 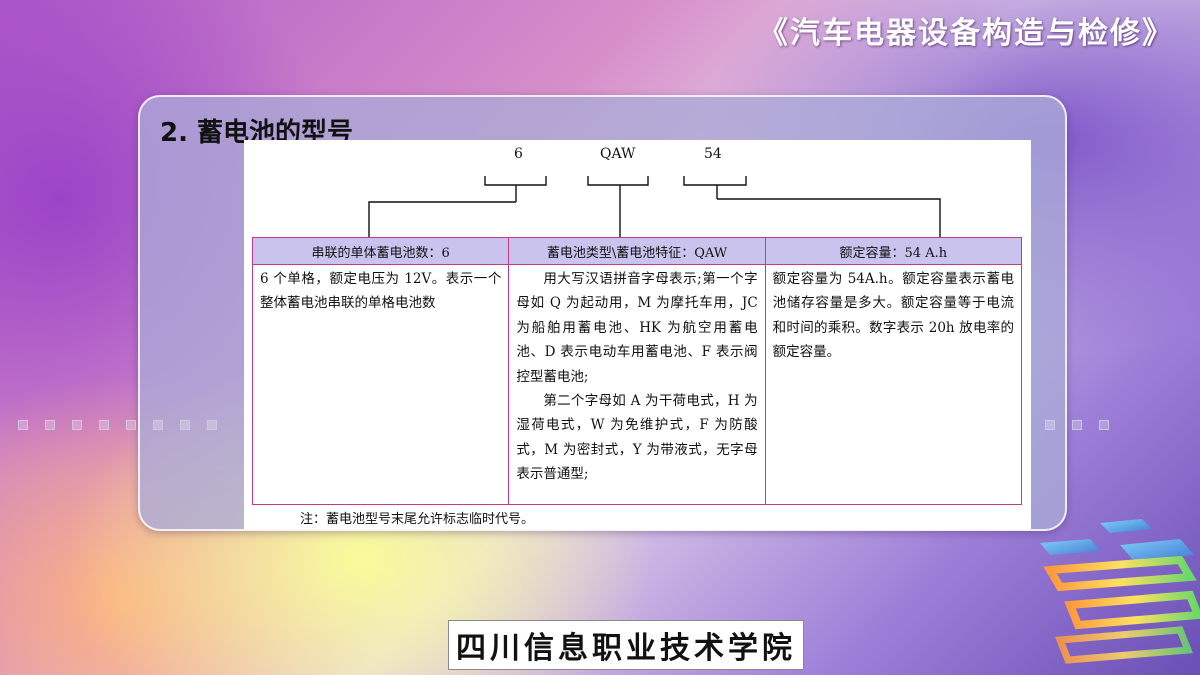 What do you see at coordinates (380, 251) in the screenshot?
I see `header-cell-count: 串联的单体蓄电池数：6` at bounding box center [380, 251].